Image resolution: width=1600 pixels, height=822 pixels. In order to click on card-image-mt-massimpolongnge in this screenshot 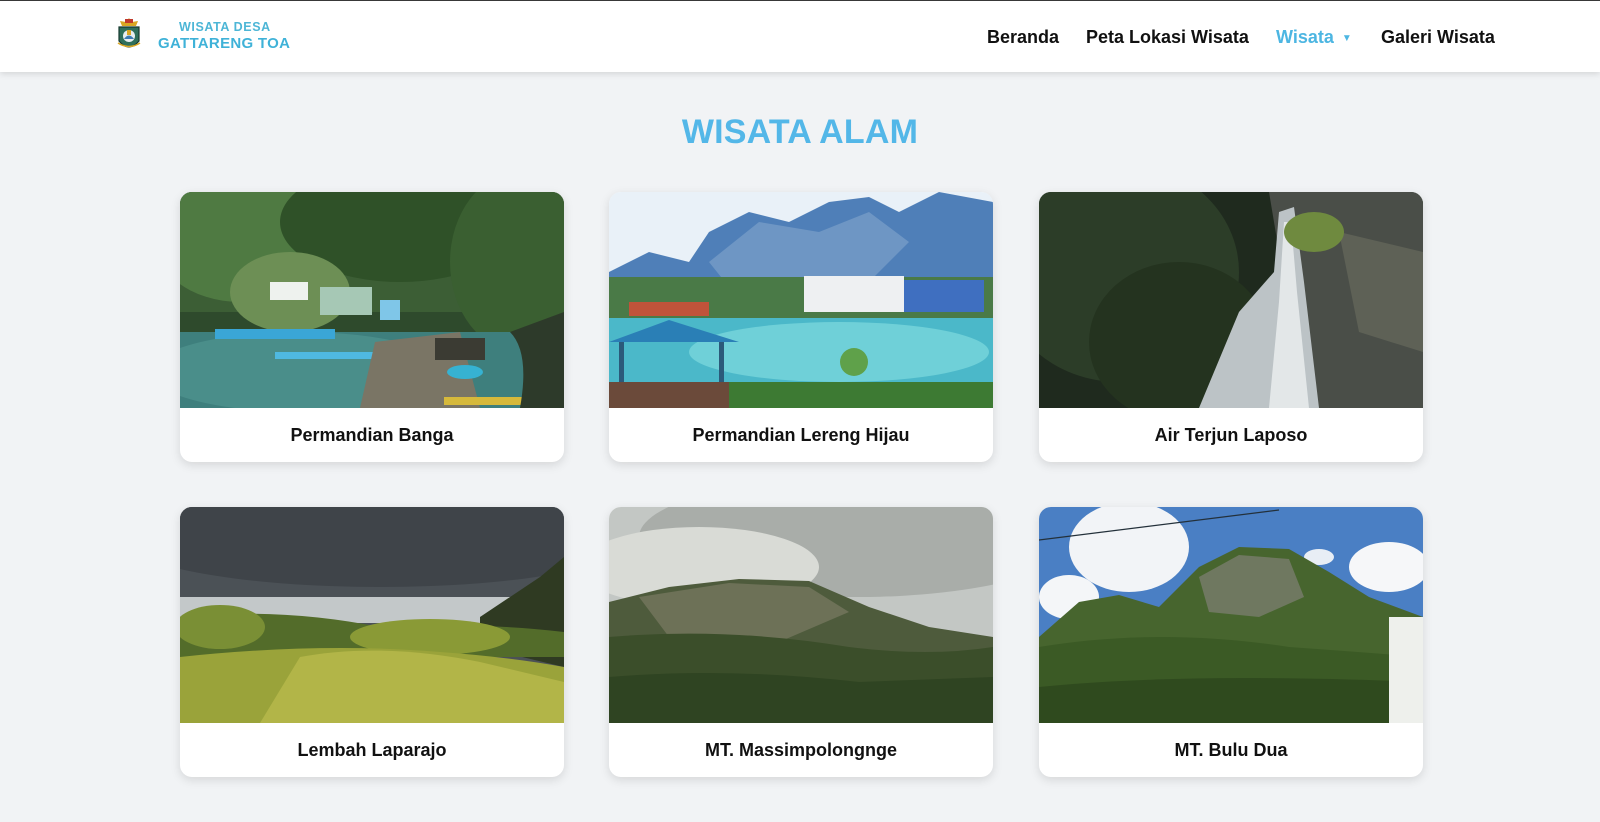, I will do `click(801, 615)`.